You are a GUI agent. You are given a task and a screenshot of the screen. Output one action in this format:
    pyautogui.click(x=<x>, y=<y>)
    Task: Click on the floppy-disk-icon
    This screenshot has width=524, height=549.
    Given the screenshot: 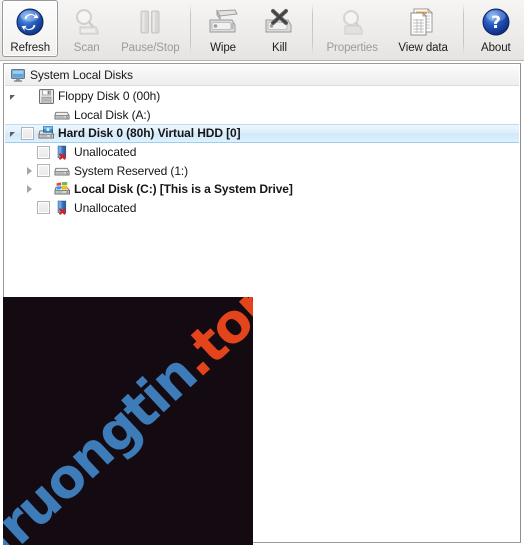 What is the action you would take?
    pyautogui.click(x=46, y=96)
    